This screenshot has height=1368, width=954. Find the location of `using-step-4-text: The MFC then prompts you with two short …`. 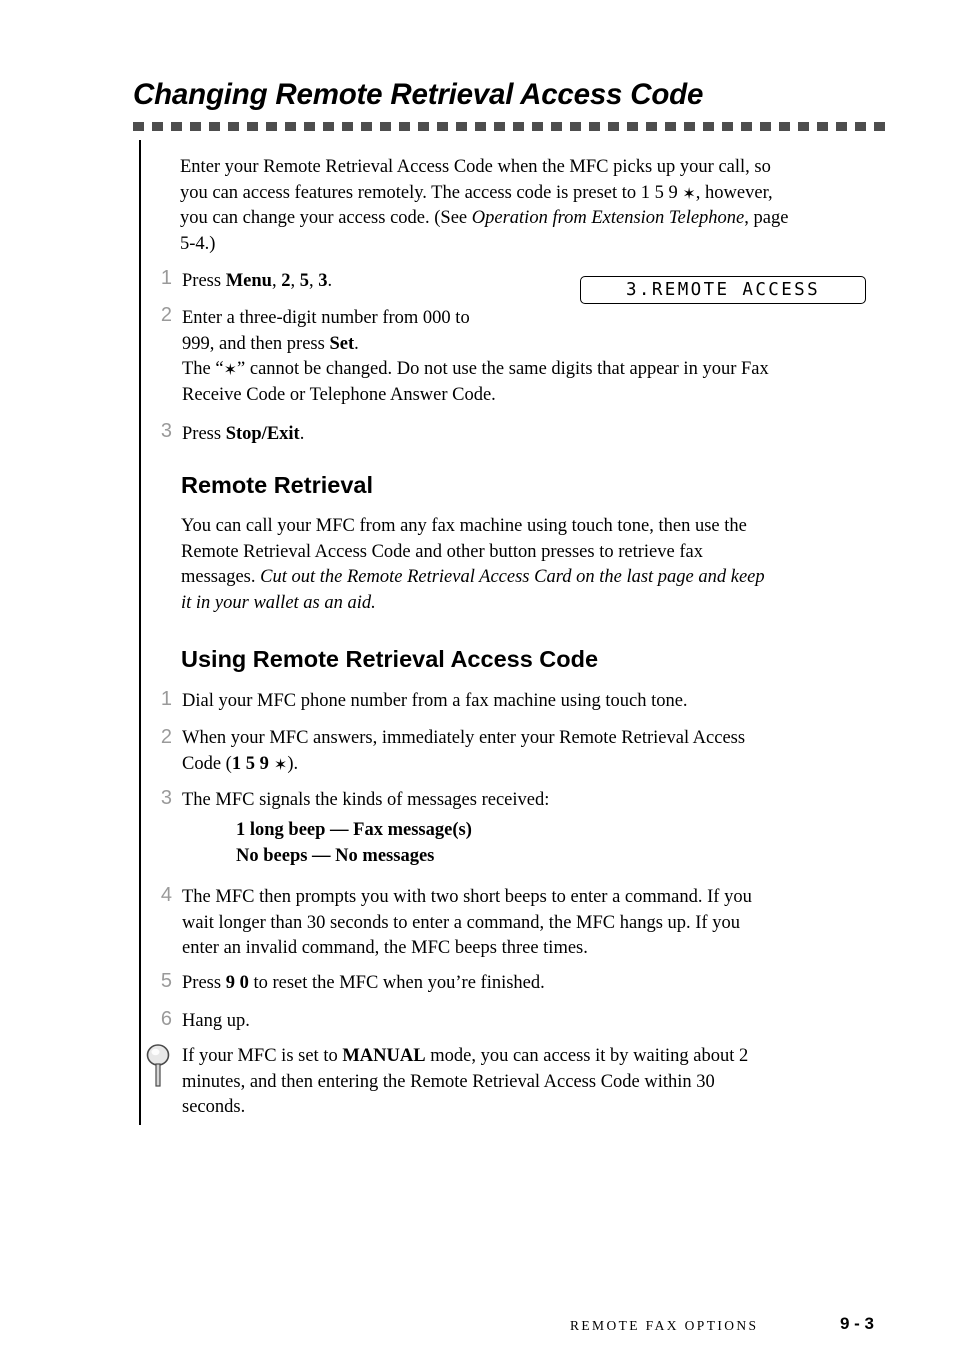

using-step-4-text: The MFC then prompts you with two short … is located at coordinates (535, 923).